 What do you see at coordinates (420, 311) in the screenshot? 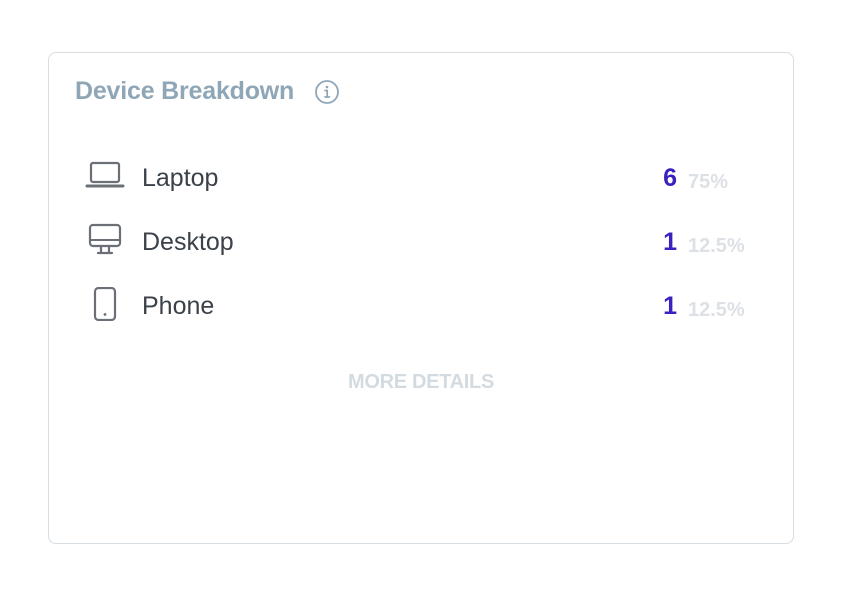
I see `device-row-phone: Phone 1 12.5%` at bounding box center [420, 311].